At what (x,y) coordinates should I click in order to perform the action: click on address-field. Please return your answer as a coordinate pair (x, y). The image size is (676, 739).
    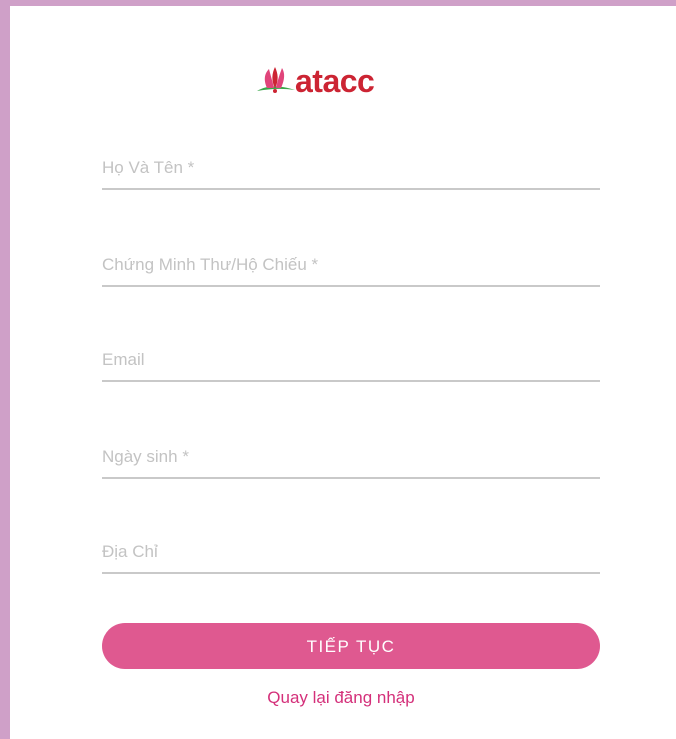
    Looking at the image, I should click on (351, 553).